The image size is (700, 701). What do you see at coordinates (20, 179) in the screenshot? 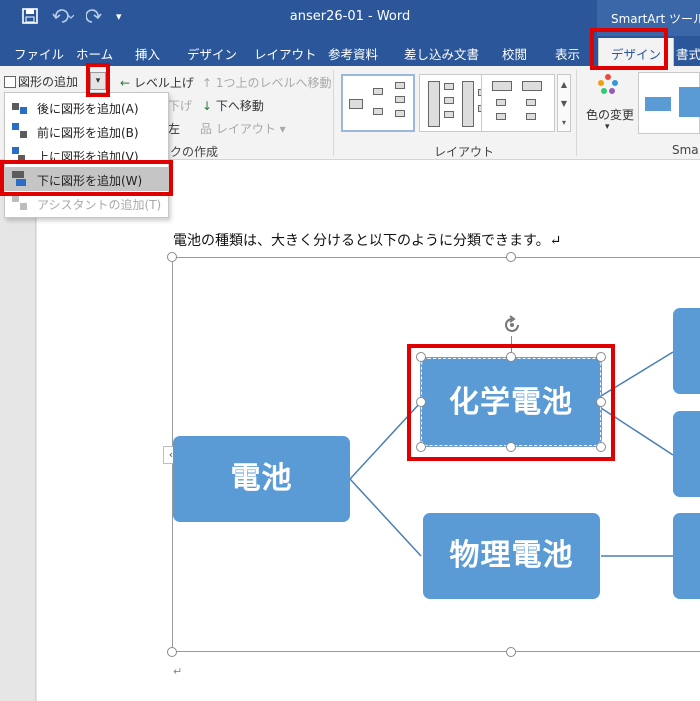
I see `add-below-icon` at bounding box center [20, 179].